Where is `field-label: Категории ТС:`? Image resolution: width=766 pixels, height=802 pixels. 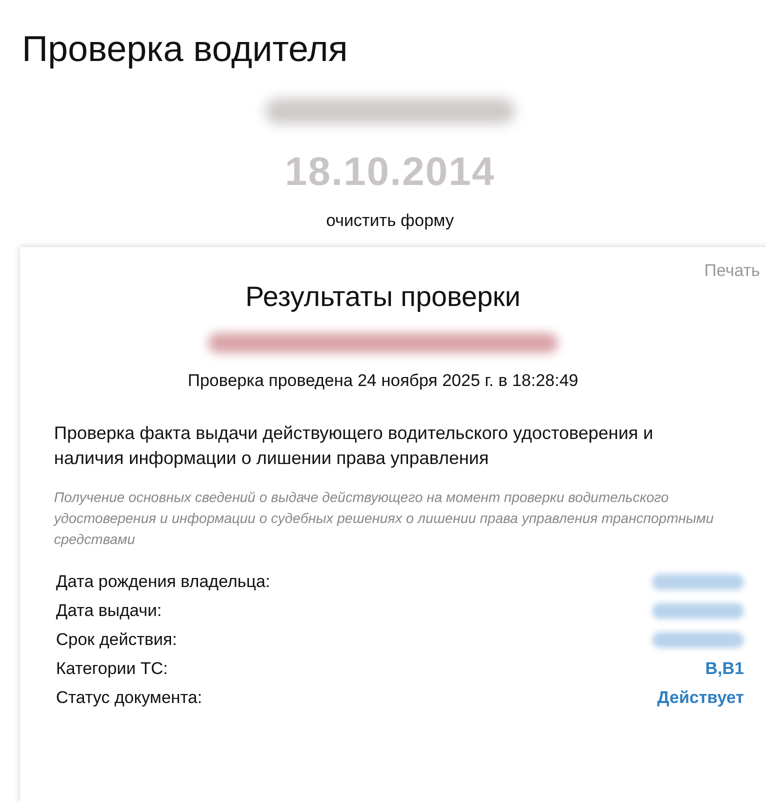 field-label: Категории ТС: is located at coordinates (112, 668).